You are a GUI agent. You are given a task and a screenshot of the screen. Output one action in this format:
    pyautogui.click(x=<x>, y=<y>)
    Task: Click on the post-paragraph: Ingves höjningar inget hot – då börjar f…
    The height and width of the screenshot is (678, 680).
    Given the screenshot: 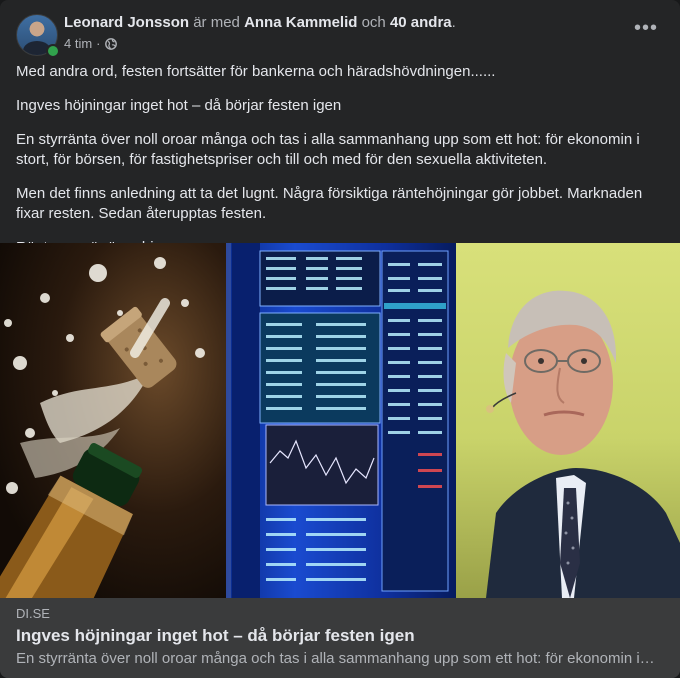 What is the action you would take?
    pyautogui.click(x=179, y=105)
    